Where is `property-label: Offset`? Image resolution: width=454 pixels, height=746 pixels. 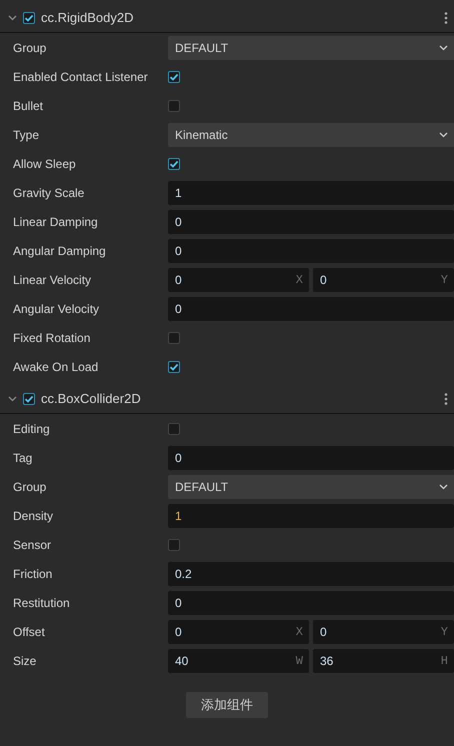 property-label: Offset is located at coordinates (29, 631).